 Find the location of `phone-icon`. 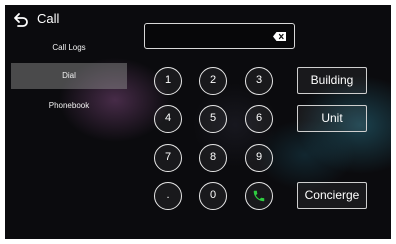

phone-icon is located at coordinates (259, 196).